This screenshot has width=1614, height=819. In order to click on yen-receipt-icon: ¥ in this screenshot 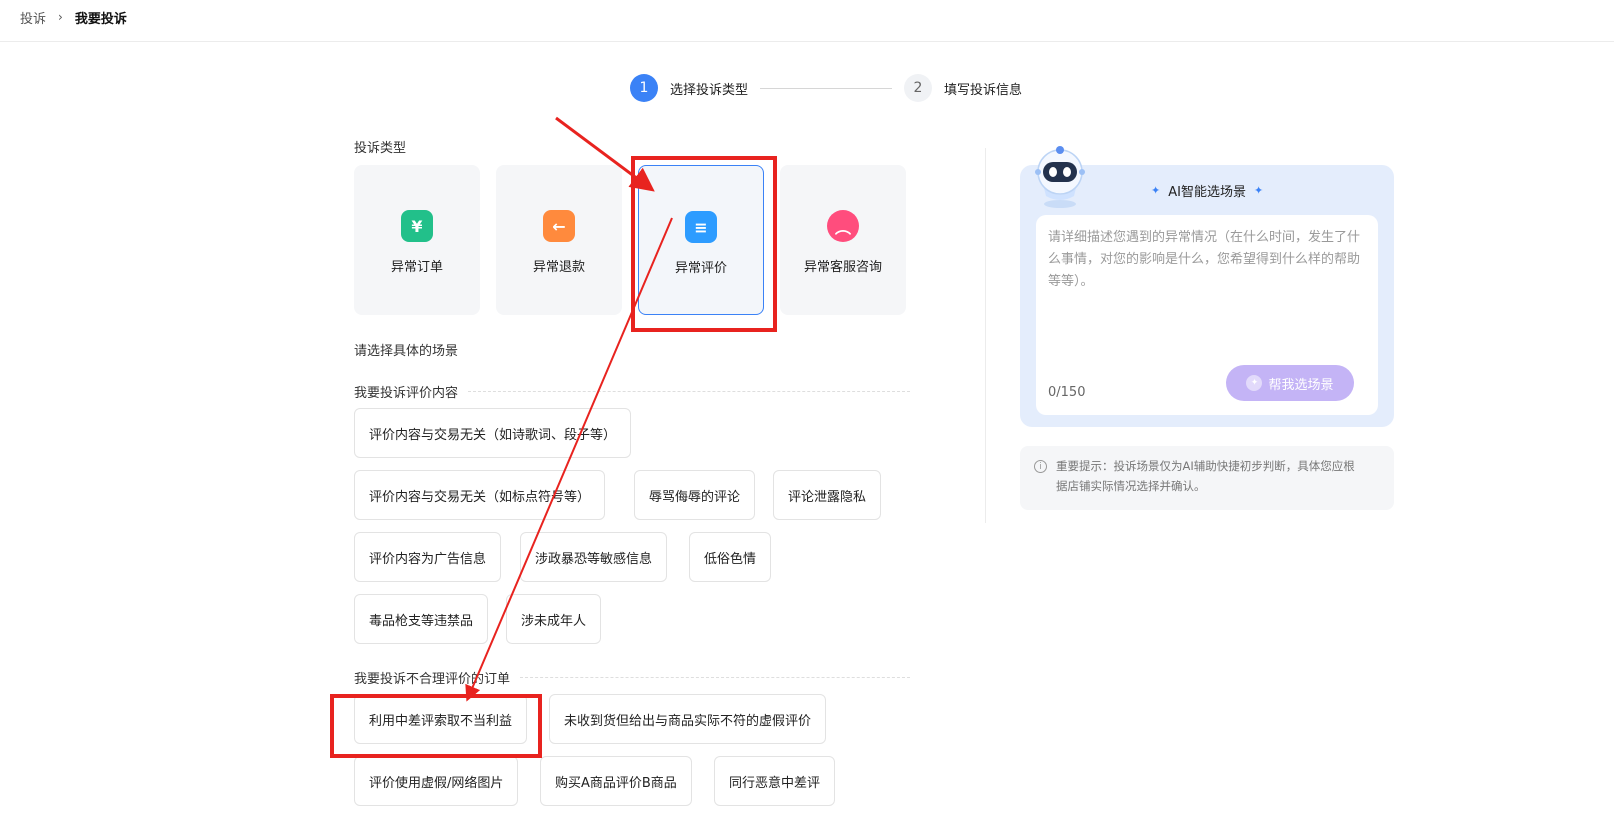, I will do `click(417, 226)`.